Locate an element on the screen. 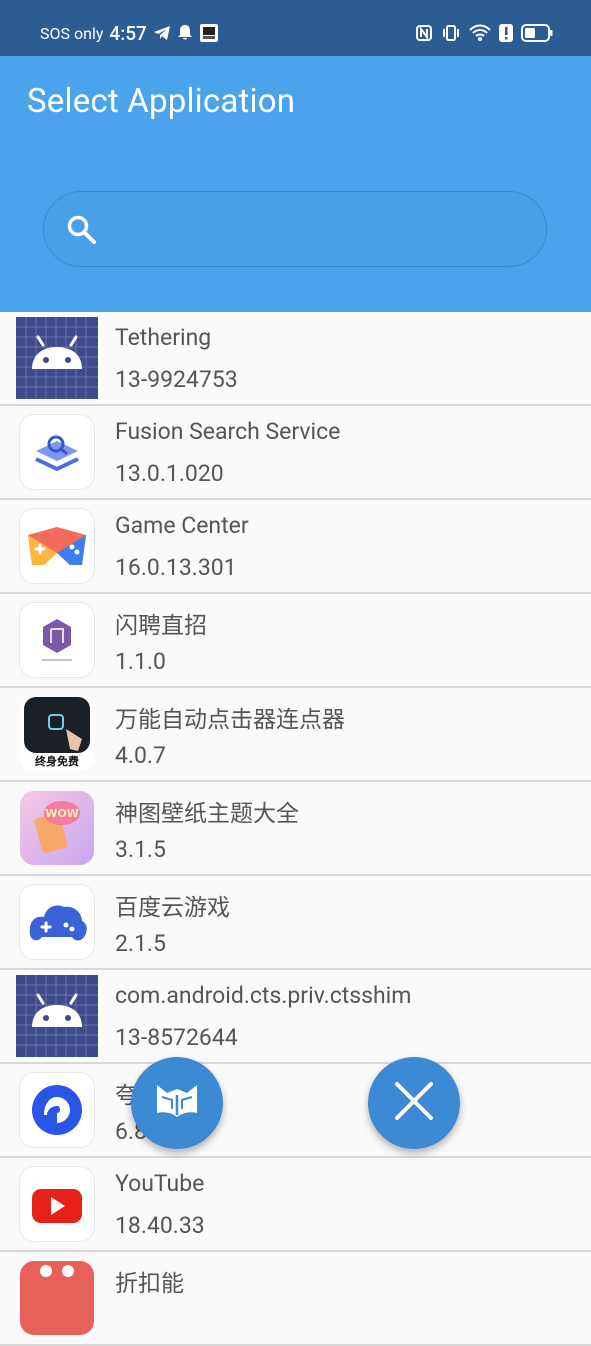  app-version: 13-8572644 is located at coordinates (176, 1037).